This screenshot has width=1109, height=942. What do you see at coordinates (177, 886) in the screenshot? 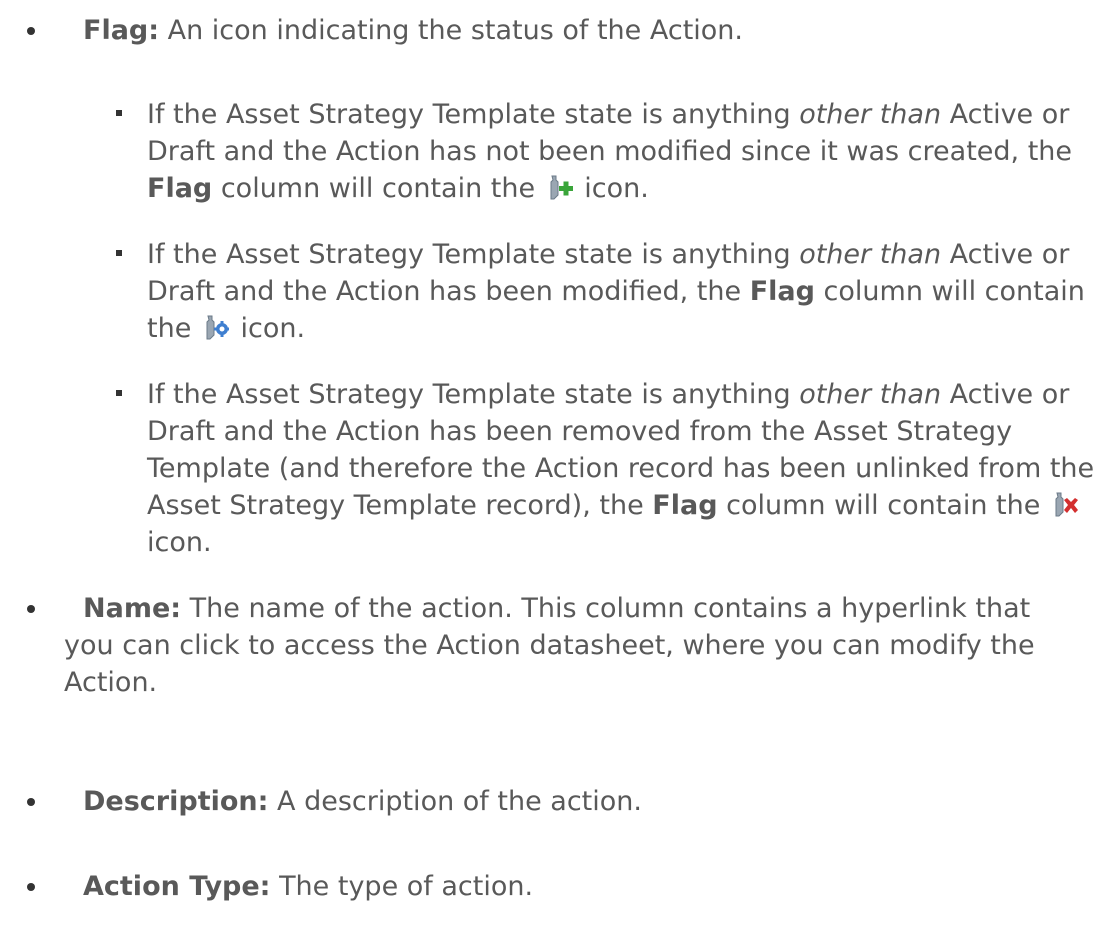
I see `term-label: Action Type:` at bounding box center [177, 886].